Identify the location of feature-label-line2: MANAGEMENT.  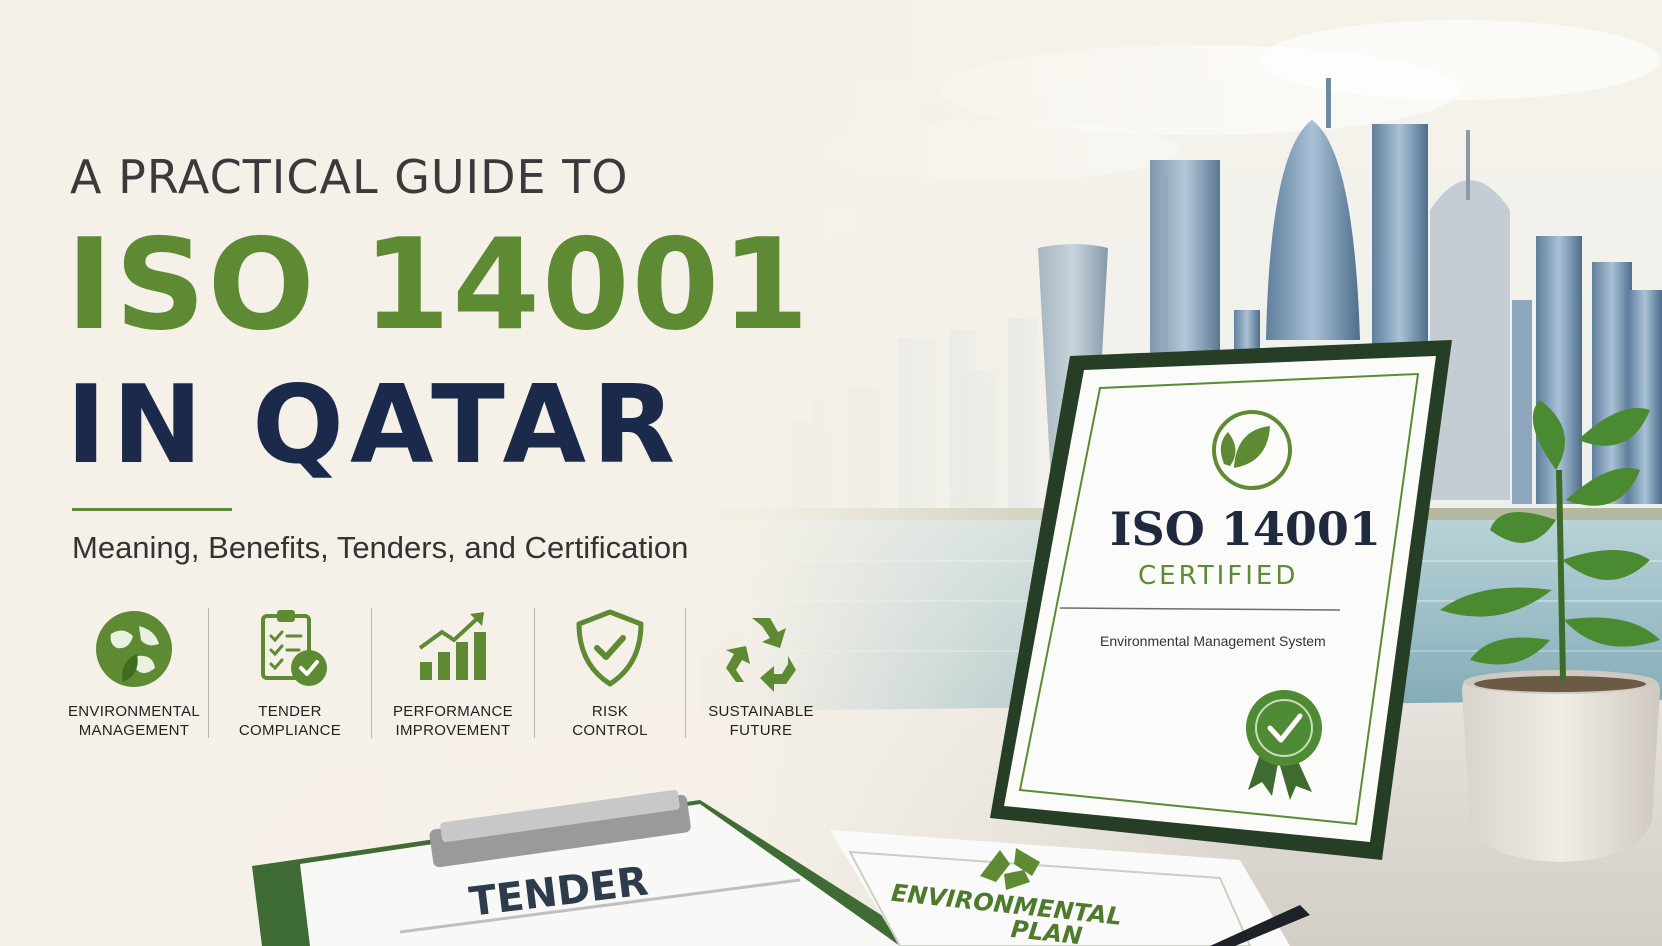
(134, 730).